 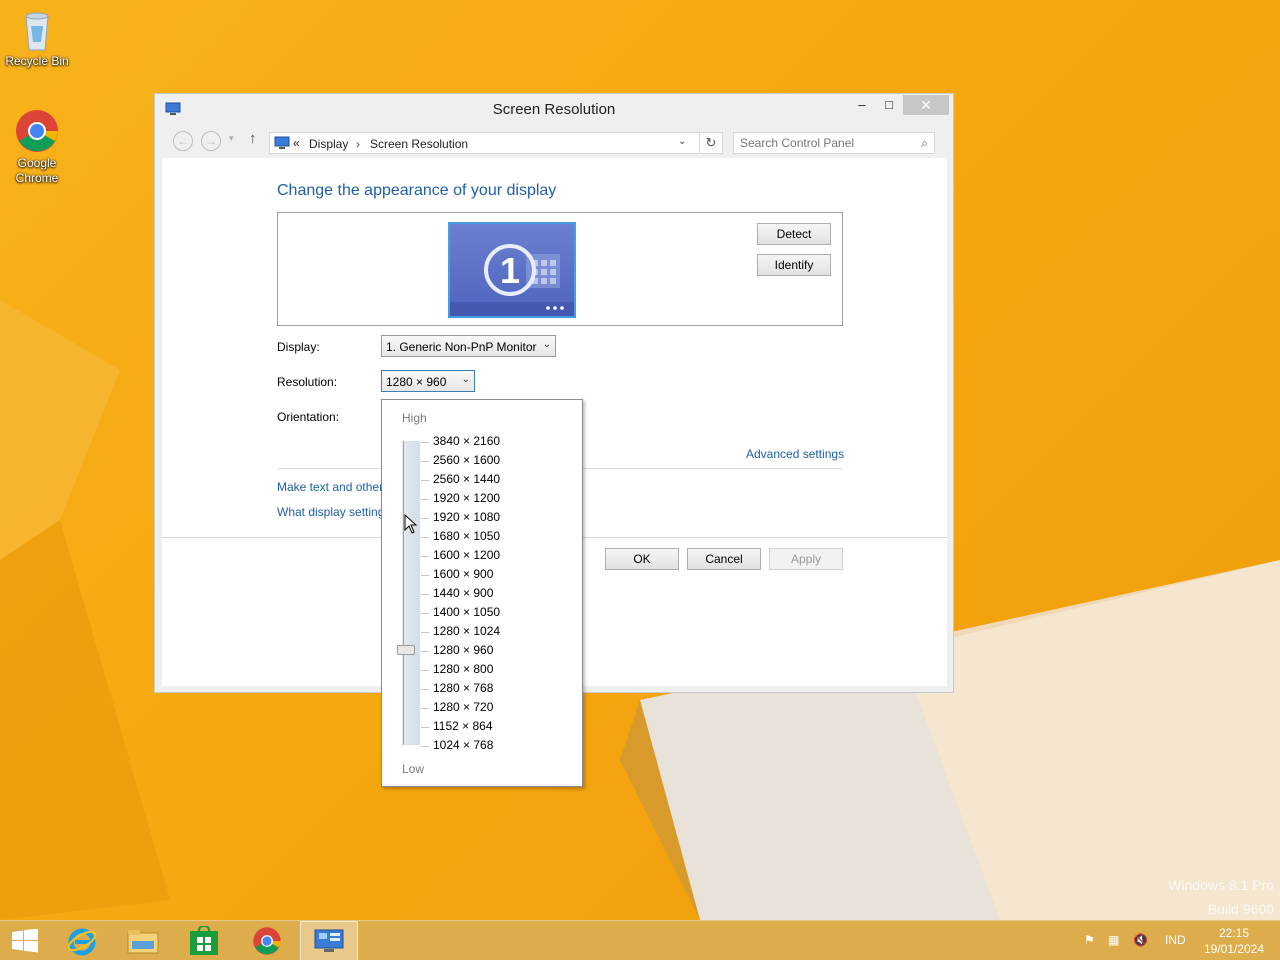 What do you see at coordinates (924, 143) in the screenshot?
I see `search-icon: ⌕` at bounding box center [924, 143].